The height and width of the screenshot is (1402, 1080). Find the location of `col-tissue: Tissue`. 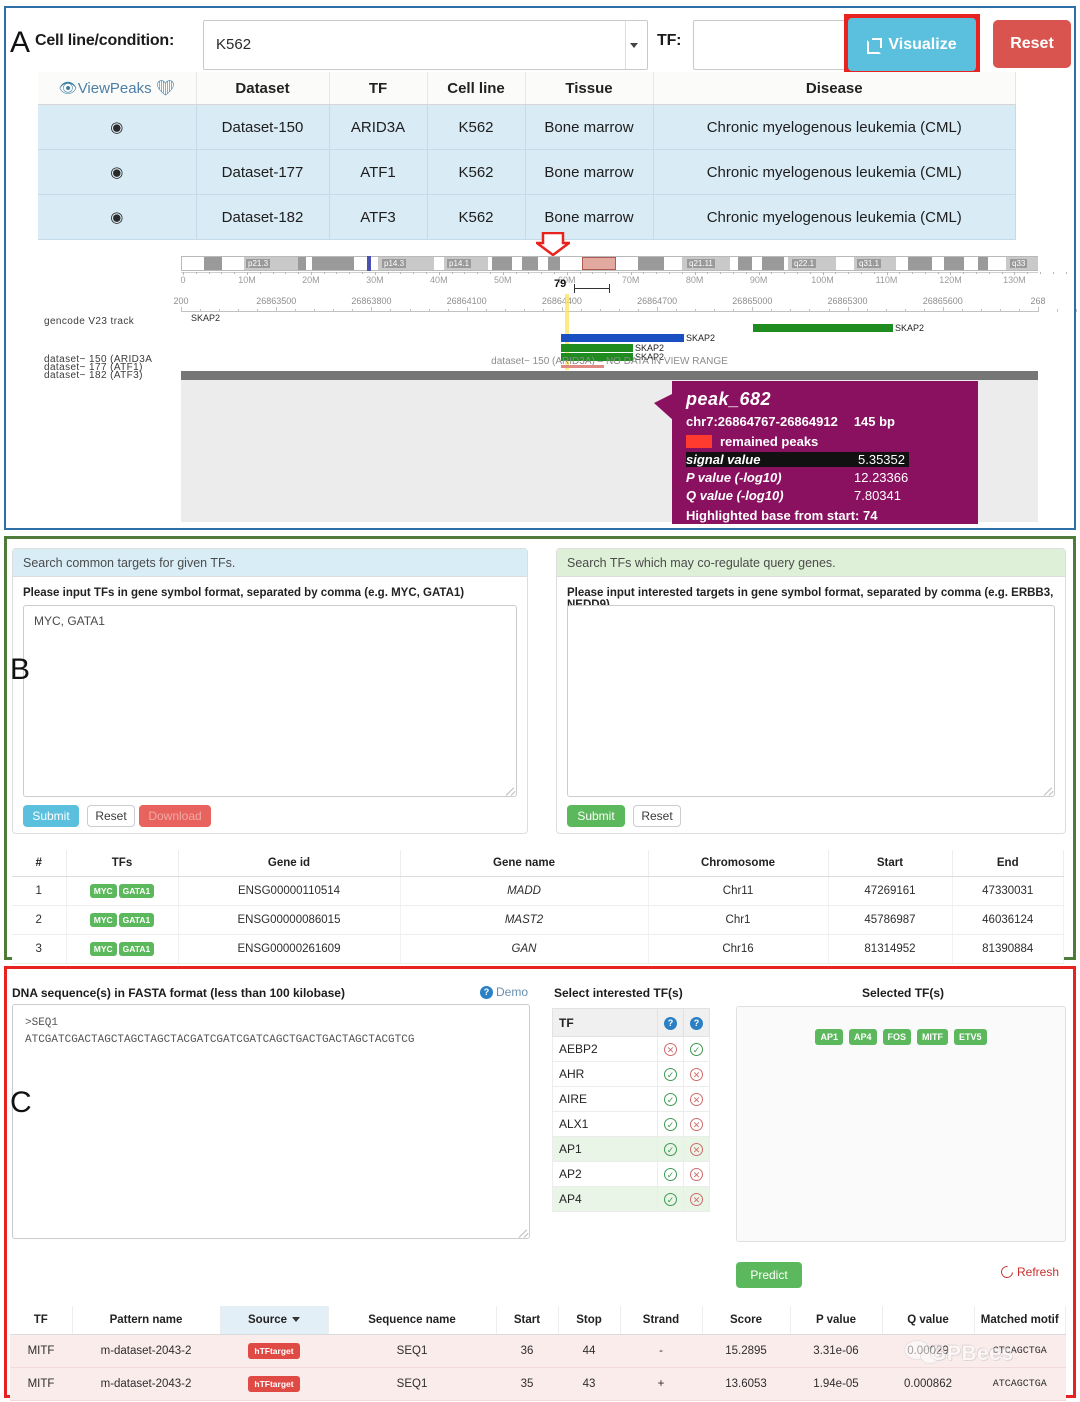

col-tissue: Tissue is located at coordinates (589, 88).